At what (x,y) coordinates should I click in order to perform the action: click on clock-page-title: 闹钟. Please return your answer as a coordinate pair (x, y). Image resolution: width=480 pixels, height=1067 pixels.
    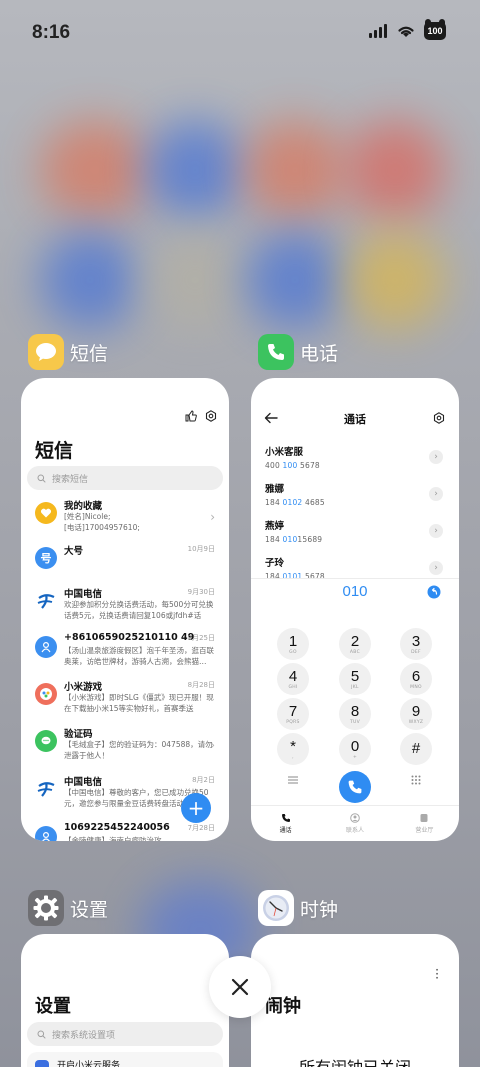
    Looking at the image, I should click on (283, 1006).